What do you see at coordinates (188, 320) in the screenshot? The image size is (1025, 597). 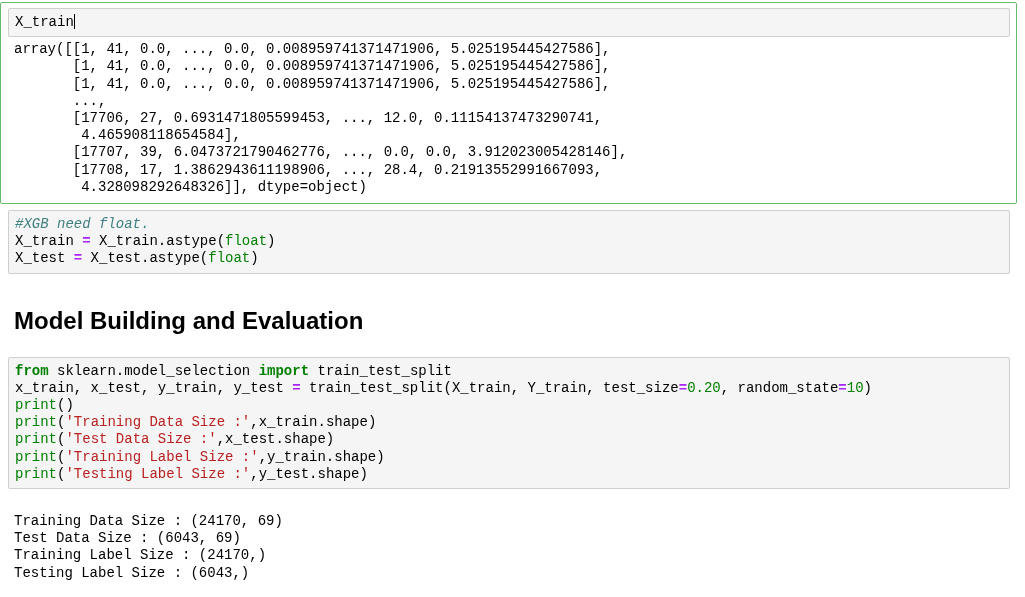 I see `section-heading: Model Building and Evaluation` at bounding box center [188, 320].